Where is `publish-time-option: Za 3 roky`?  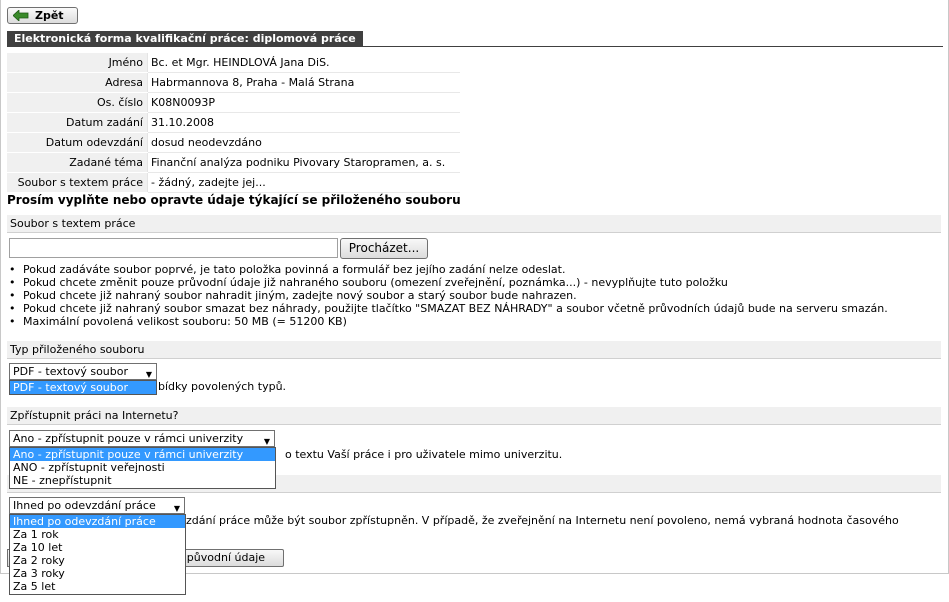
publish-time-option: Za 3 roky is located at coordinates (97, 573).